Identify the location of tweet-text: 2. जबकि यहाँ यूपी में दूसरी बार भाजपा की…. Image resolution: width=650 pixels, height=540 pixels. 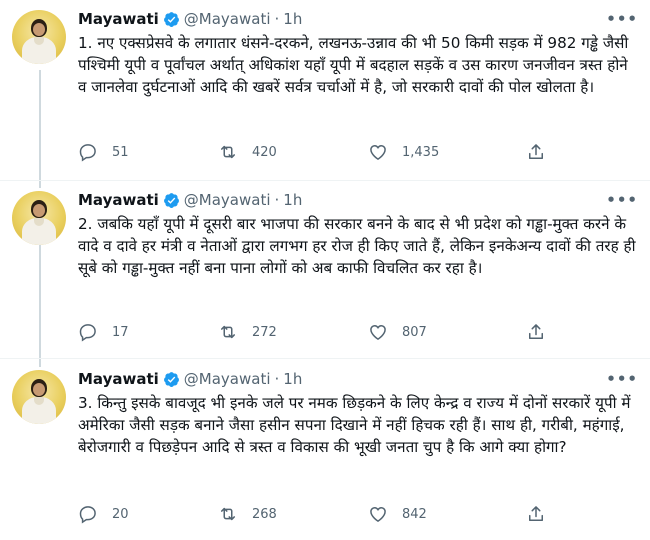
(357, 246).